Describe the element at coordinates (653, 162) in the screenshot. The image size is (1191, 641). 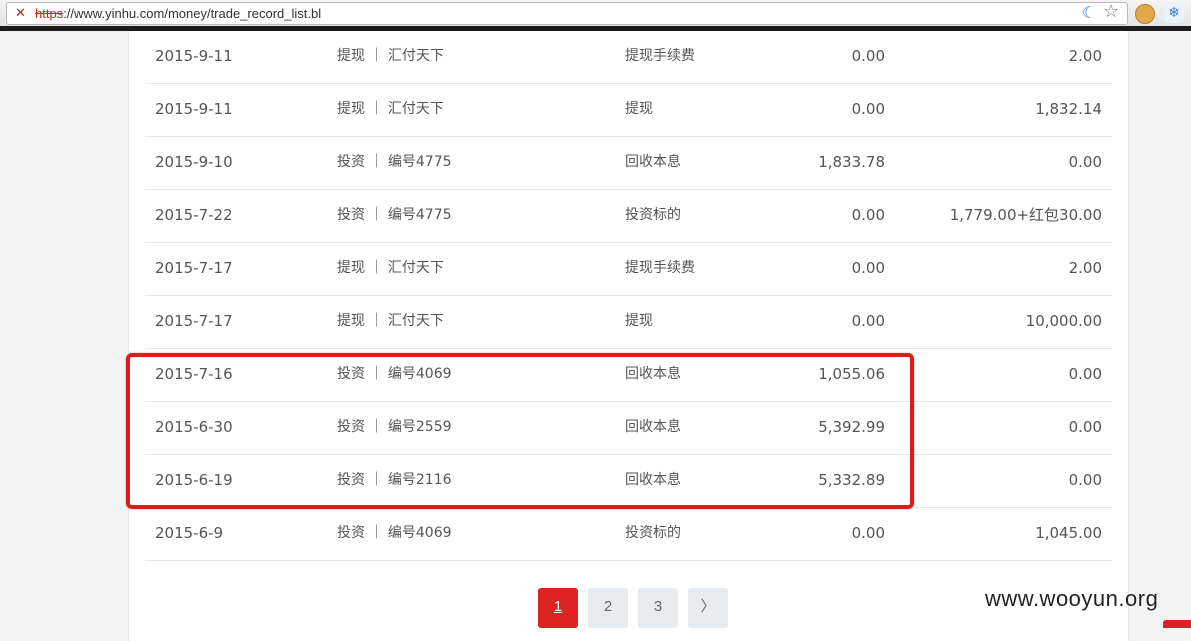
I see `record-description: 回收本息` at that location.